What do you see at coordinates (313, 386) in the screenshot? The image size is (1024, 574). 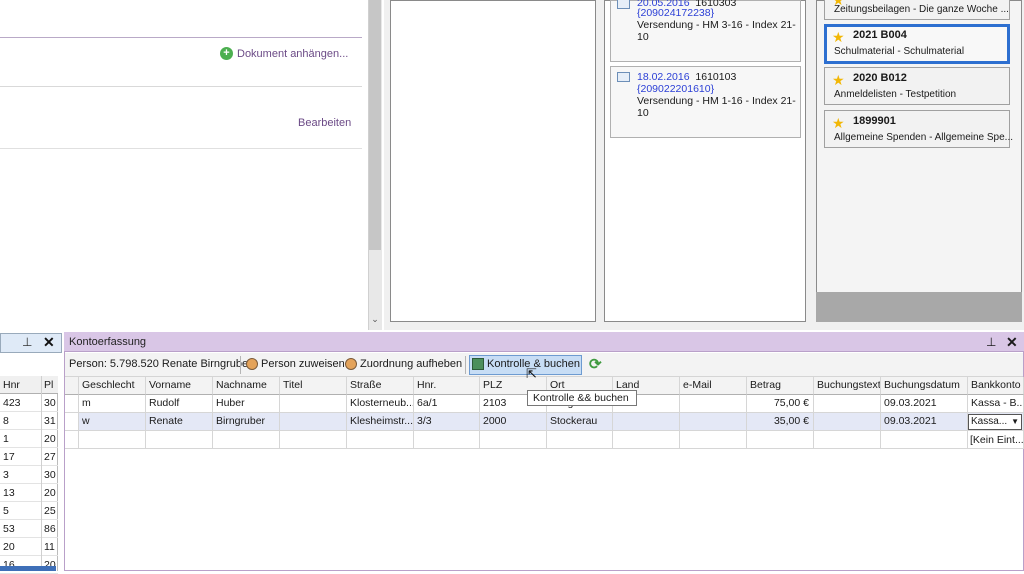 I see `column-header: Titel` at bounding box center [313, 386].